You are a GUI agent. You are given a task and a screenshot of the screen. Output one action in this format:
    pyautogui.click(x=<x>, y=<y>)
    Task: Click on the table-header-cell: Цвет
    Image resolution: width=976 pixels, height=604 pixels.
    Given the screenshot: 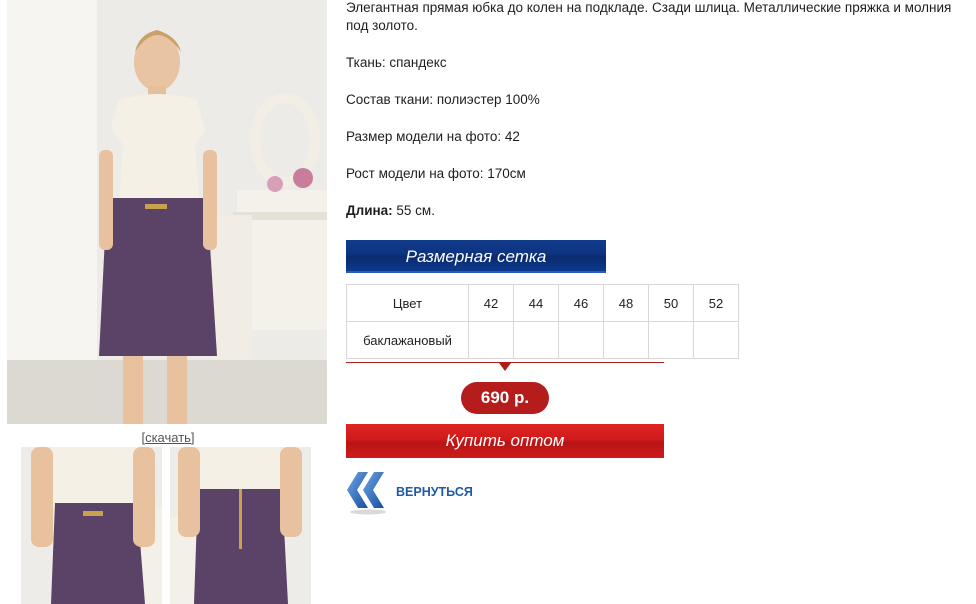 What is the action you would take?
    pyautogui.click(x=407, y=303)
    